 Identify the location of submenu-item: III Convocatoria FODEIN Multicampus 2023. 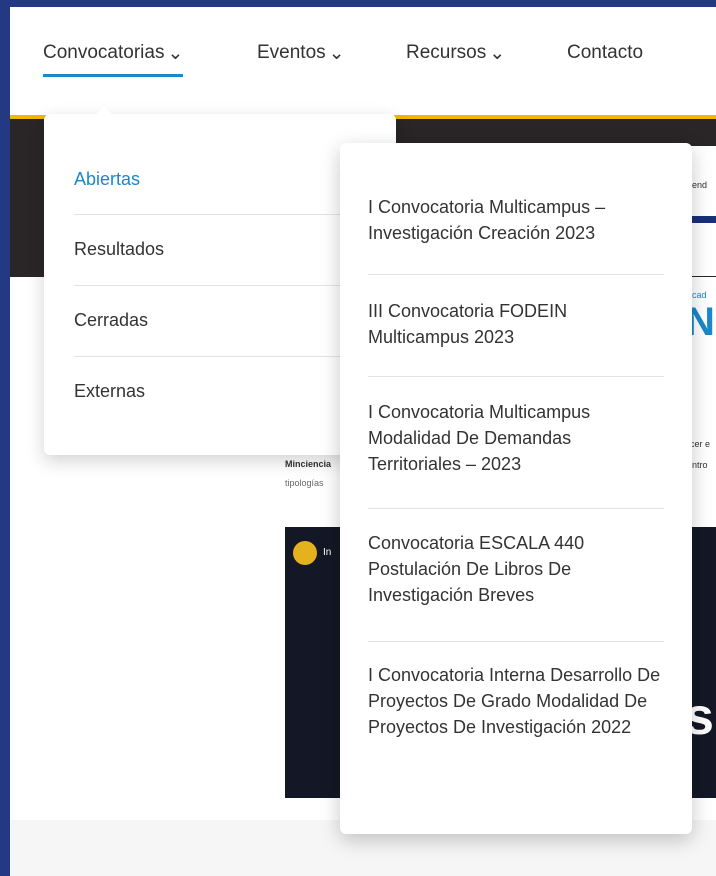
(518, 324).